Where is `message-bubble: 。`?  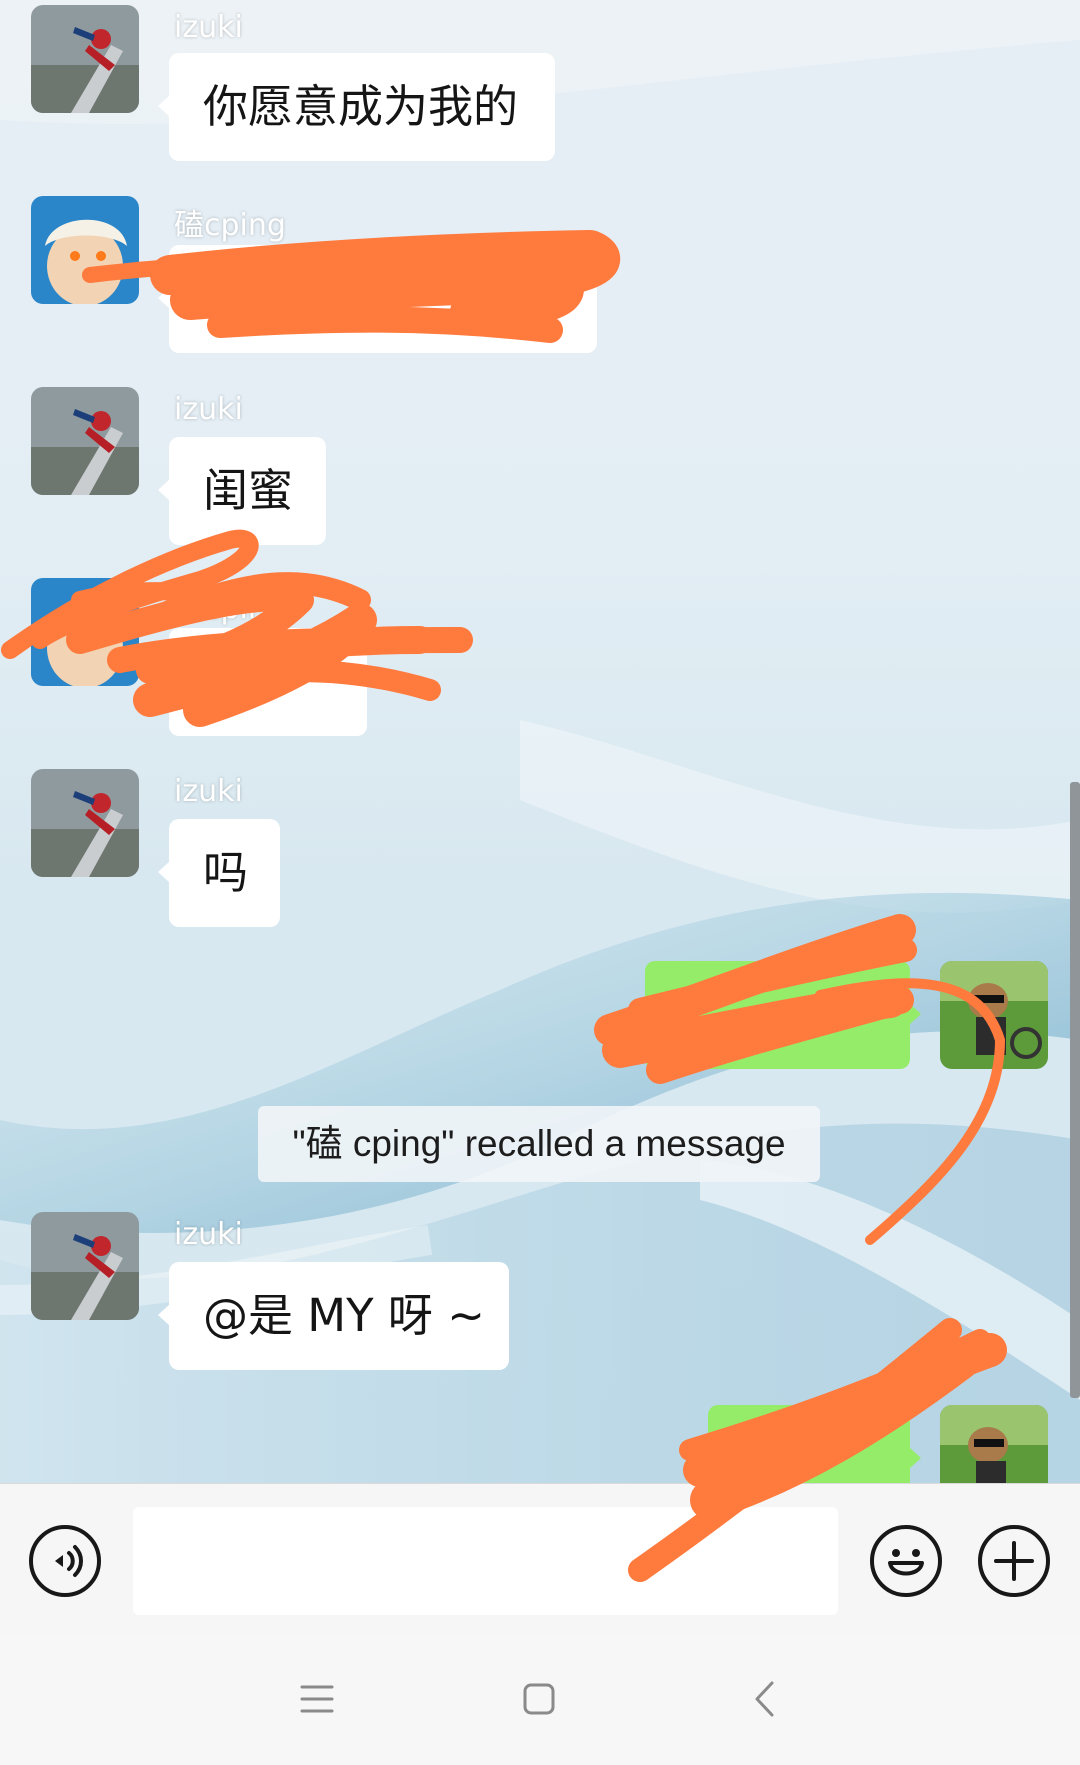 message-bubble: 。 is located at coordinates (377, 299).